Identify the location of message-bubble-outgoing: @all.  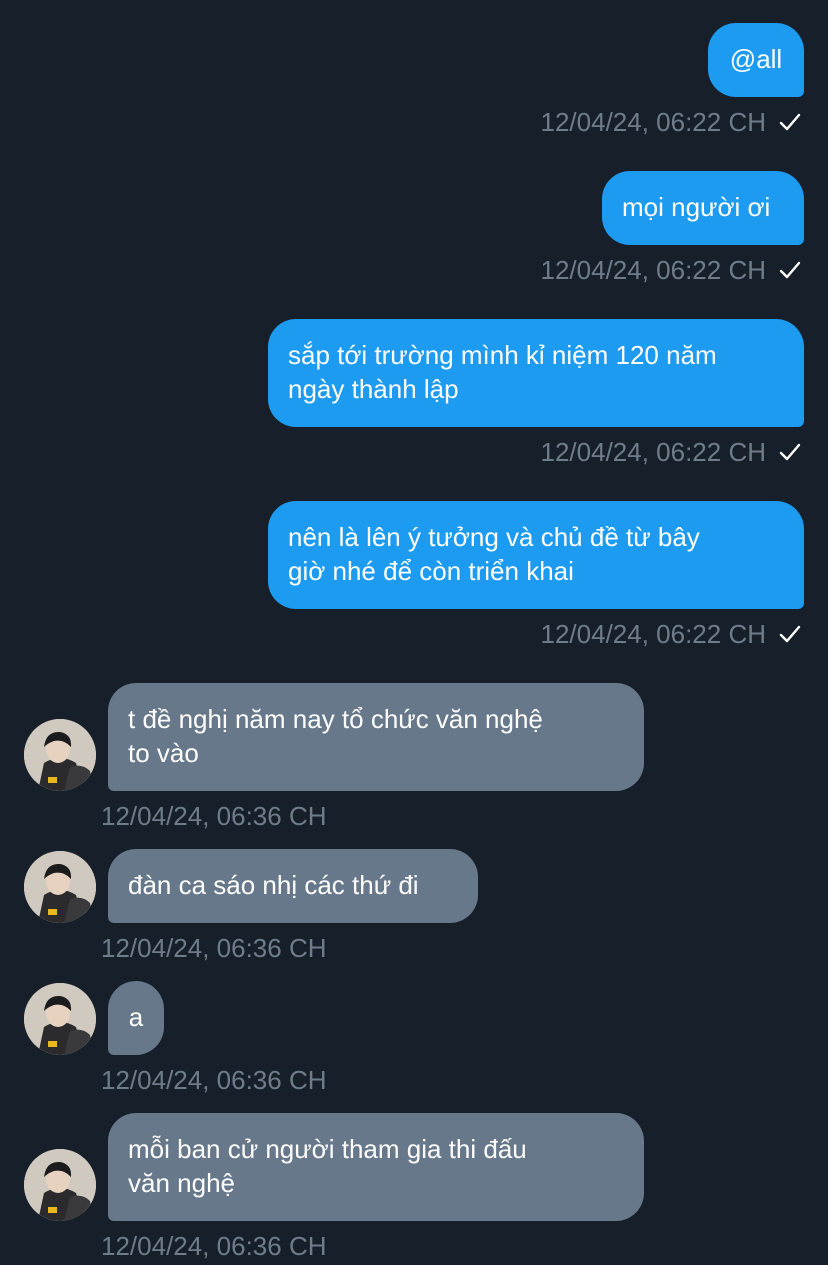
(756, 60).